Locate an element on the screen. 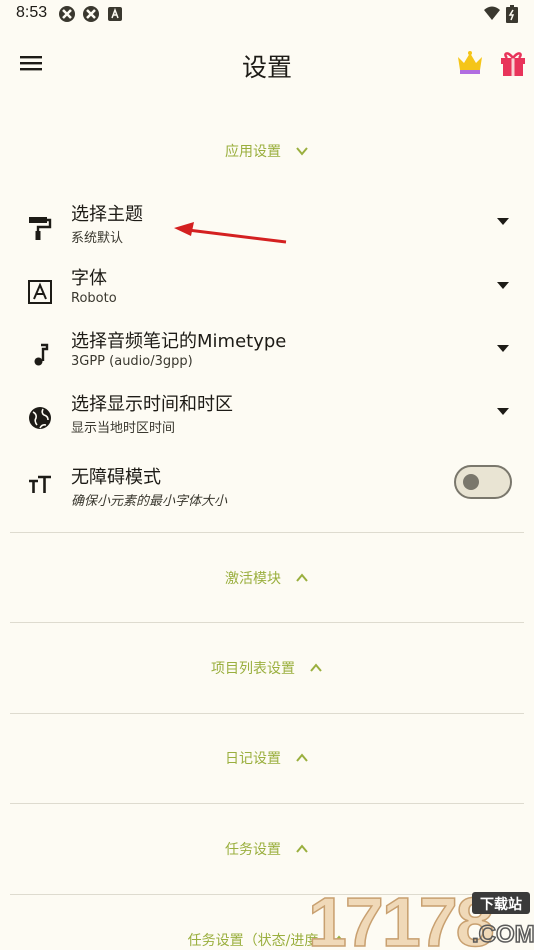  status-bar: 8:53 is located at coordinates (267, 14).